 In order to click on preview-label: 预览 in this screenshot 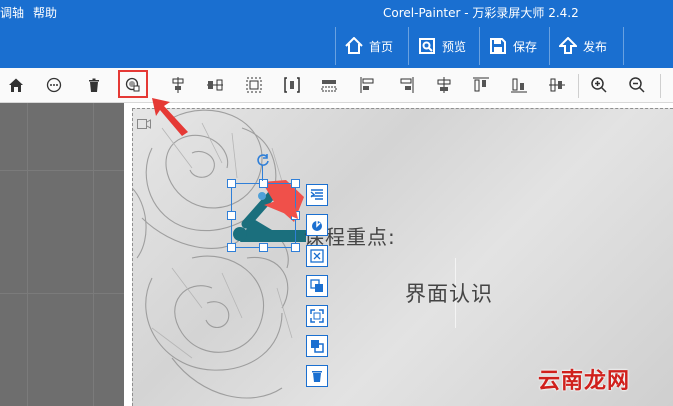, I will do `click(454, 46)`.